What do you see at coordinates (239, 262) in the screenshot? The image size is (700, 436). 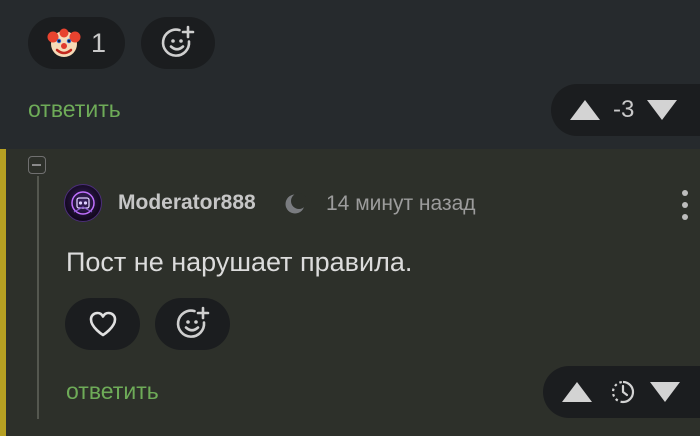 I see `comment-body: Пост не нарушает правила.` at bounding box center [239, 262].